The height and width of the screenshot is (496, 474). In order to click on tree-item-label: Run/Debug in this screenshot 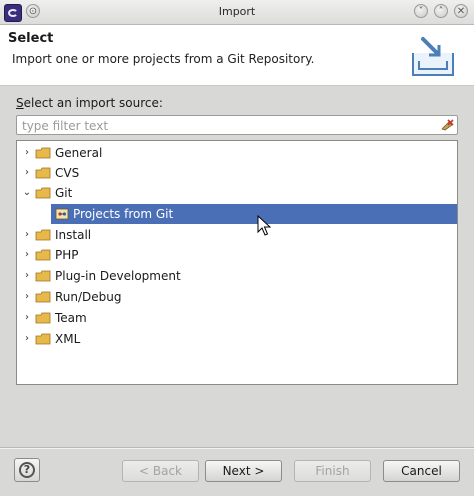, I will do `click(88, 297)`.